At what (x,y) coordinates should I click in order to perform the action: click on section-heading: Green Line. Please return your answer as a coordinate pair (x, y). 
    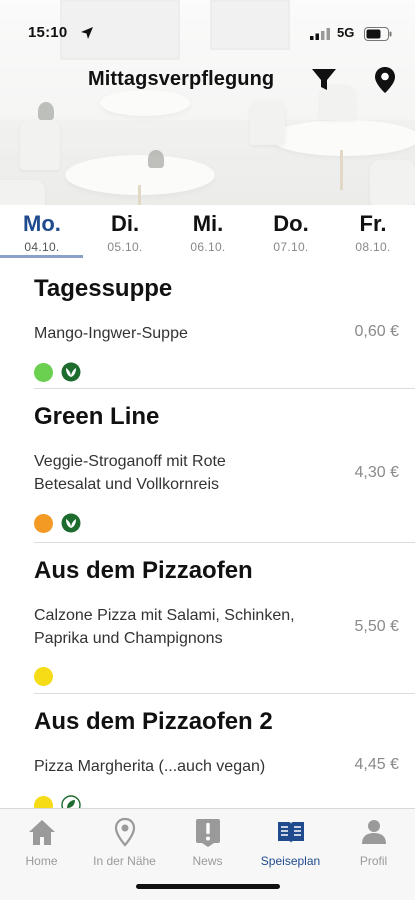
    Looking at the image, I should click on (97, 416).